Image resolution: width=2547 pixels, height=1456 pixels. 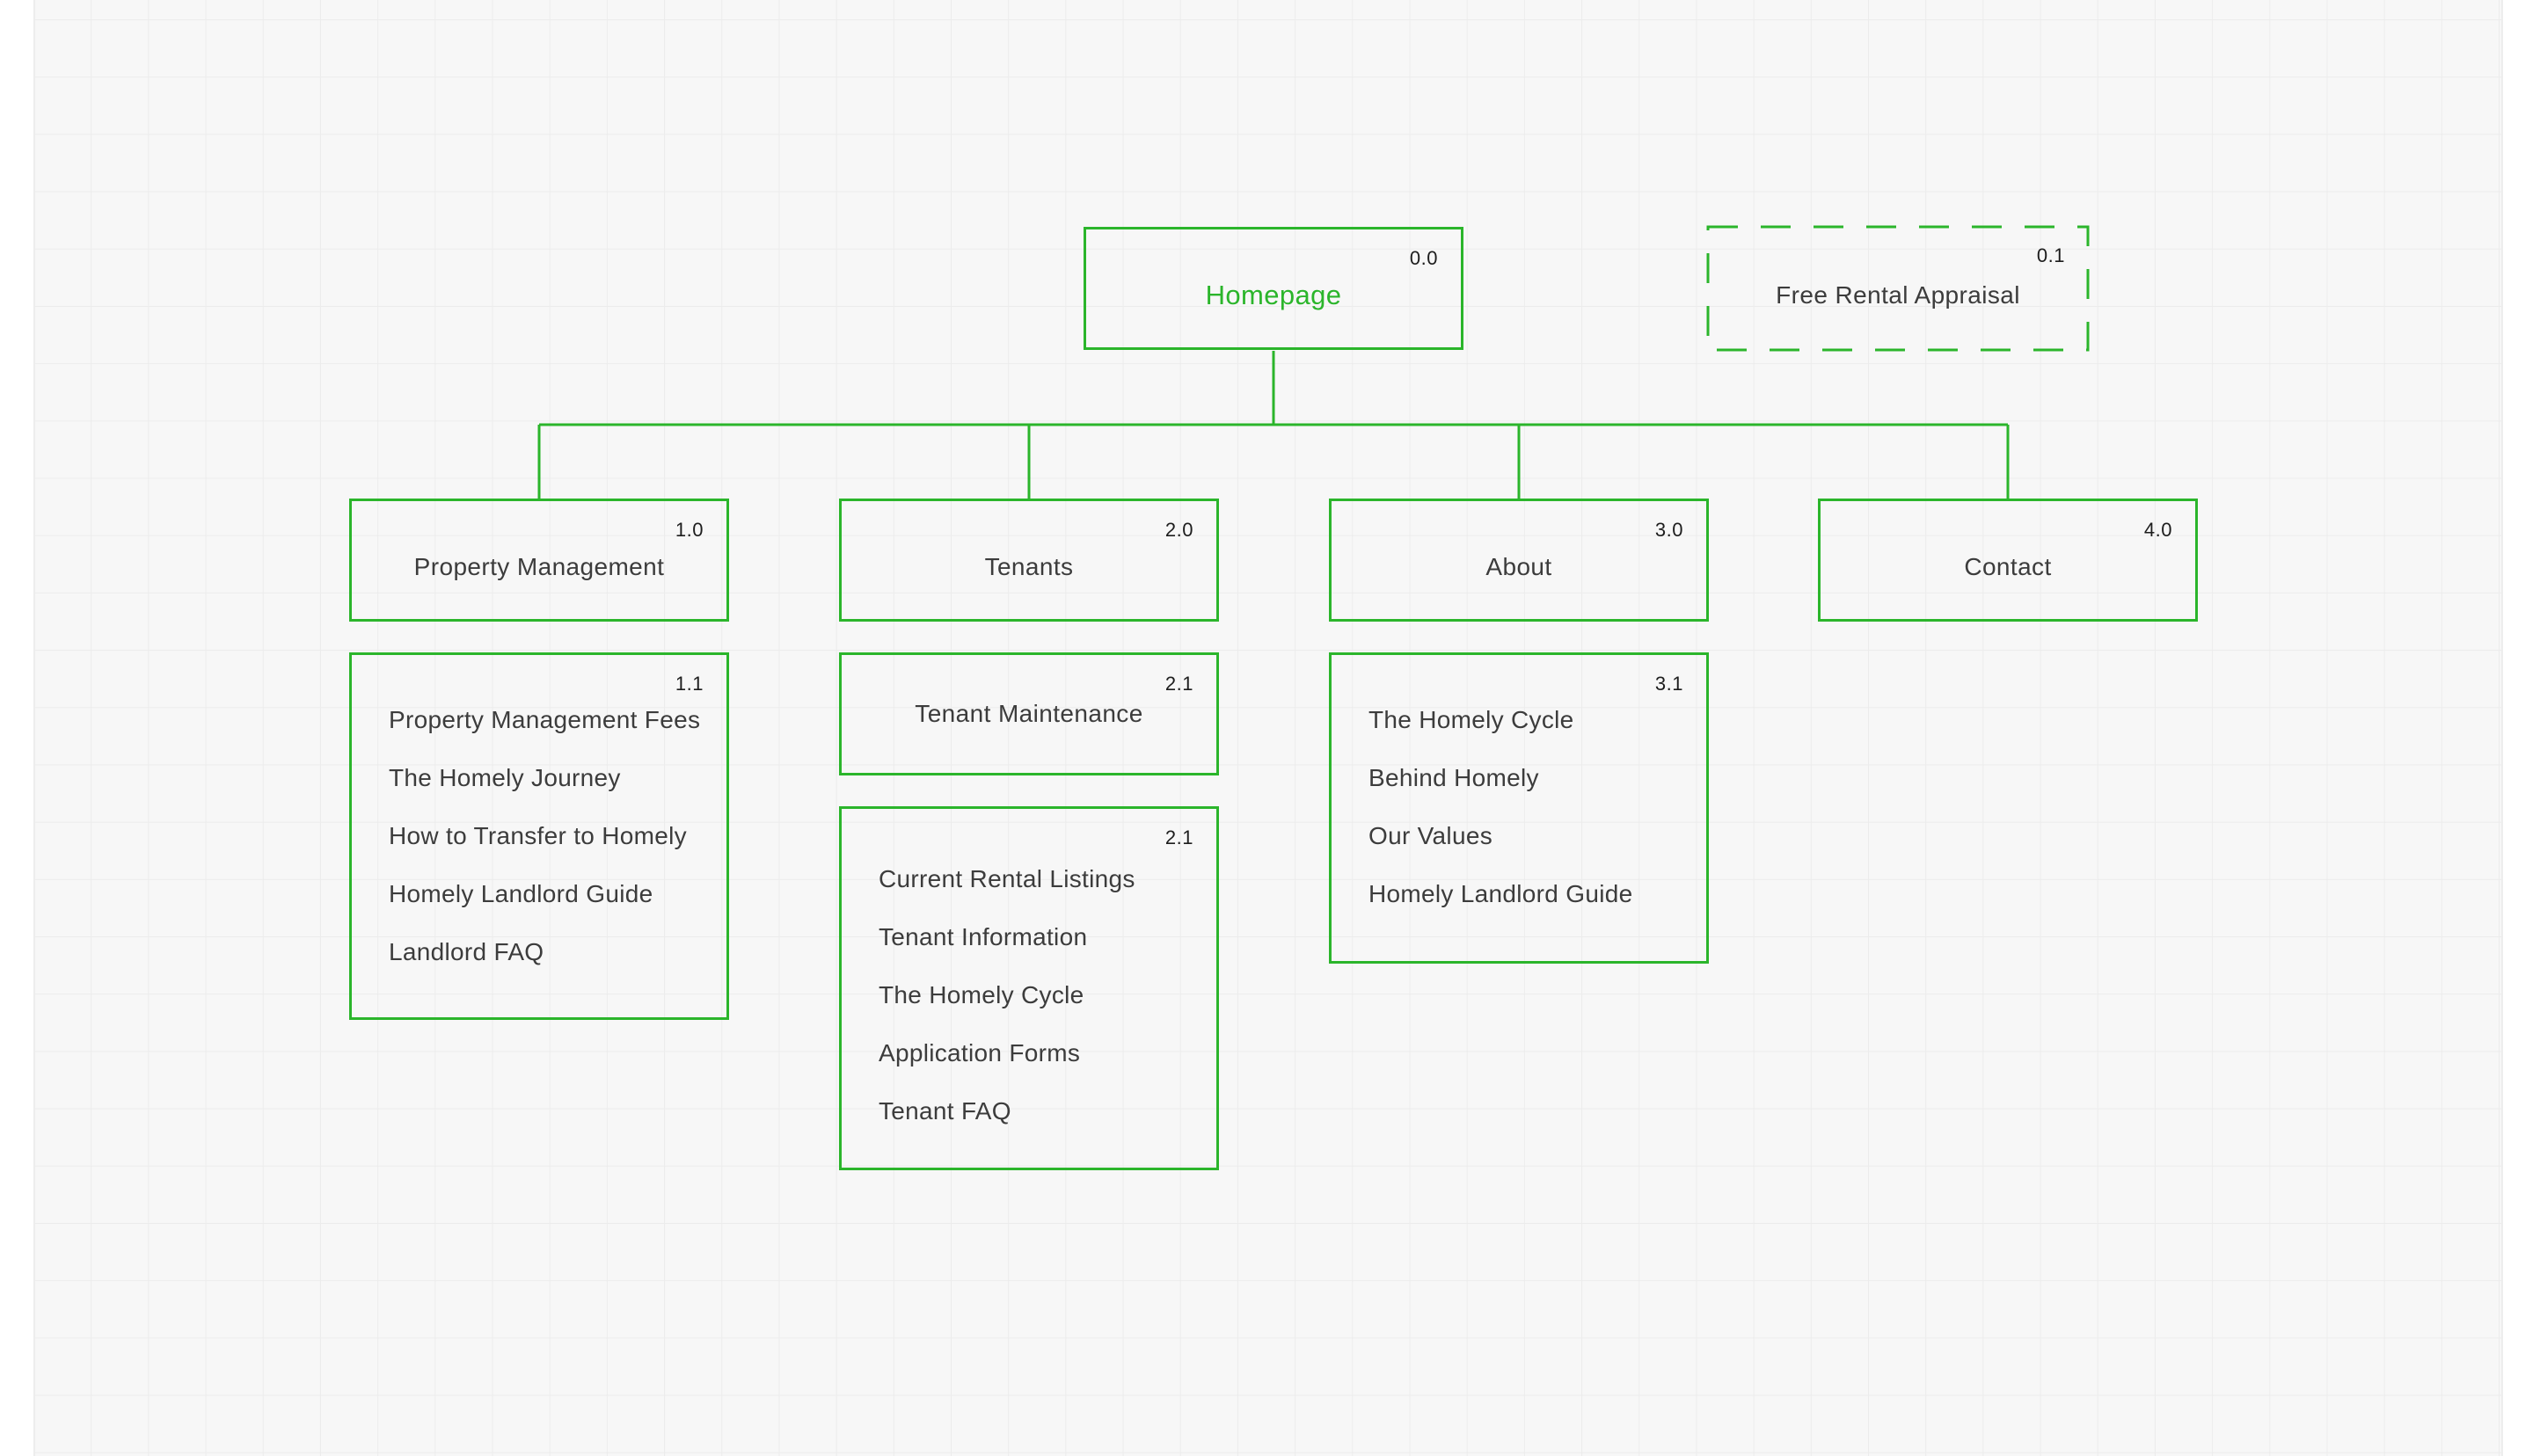 I want to click on list-item: Property Management Fees, so click(x=544, y=737).